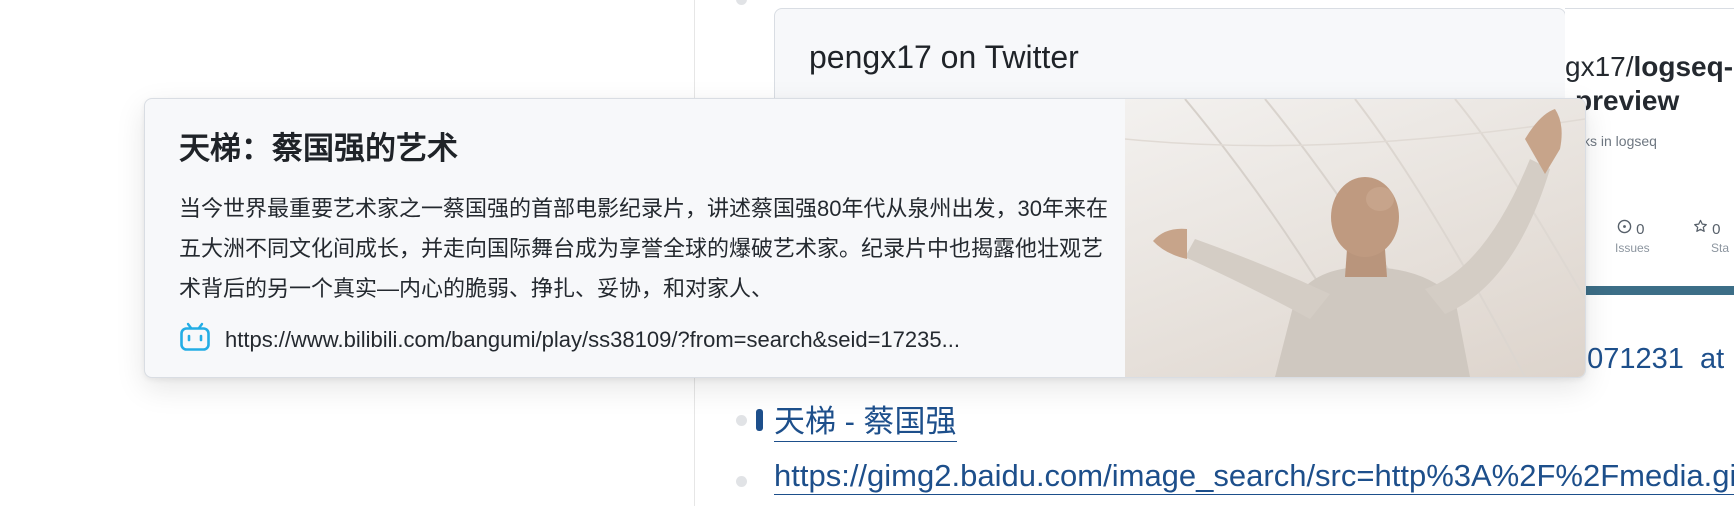 The width and height of the screenshot is (1734, 506). What do you see at coordinates (1355, 238) in the screenshot?
I see `popup-preview-image` at bounding box center [1355, 238].